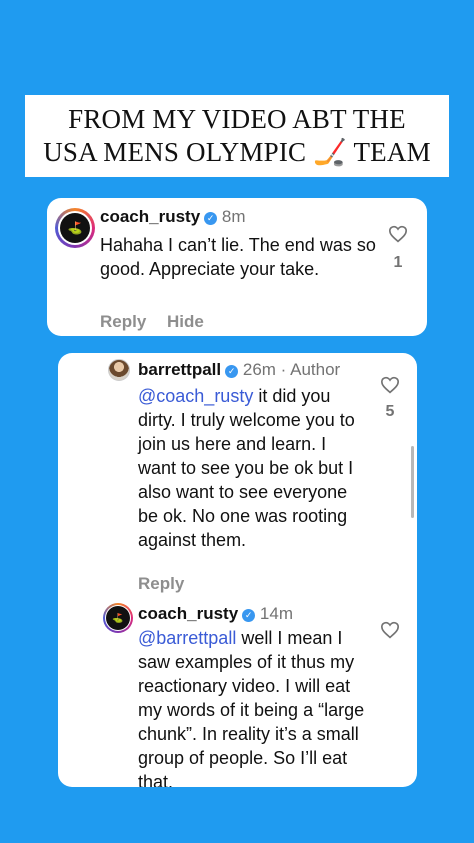 Image resolution: width=474 pixels, height=843 pixels. Describe the element at coordinates (412, 482) in the screenshot. I see `scrollbar` at that location.